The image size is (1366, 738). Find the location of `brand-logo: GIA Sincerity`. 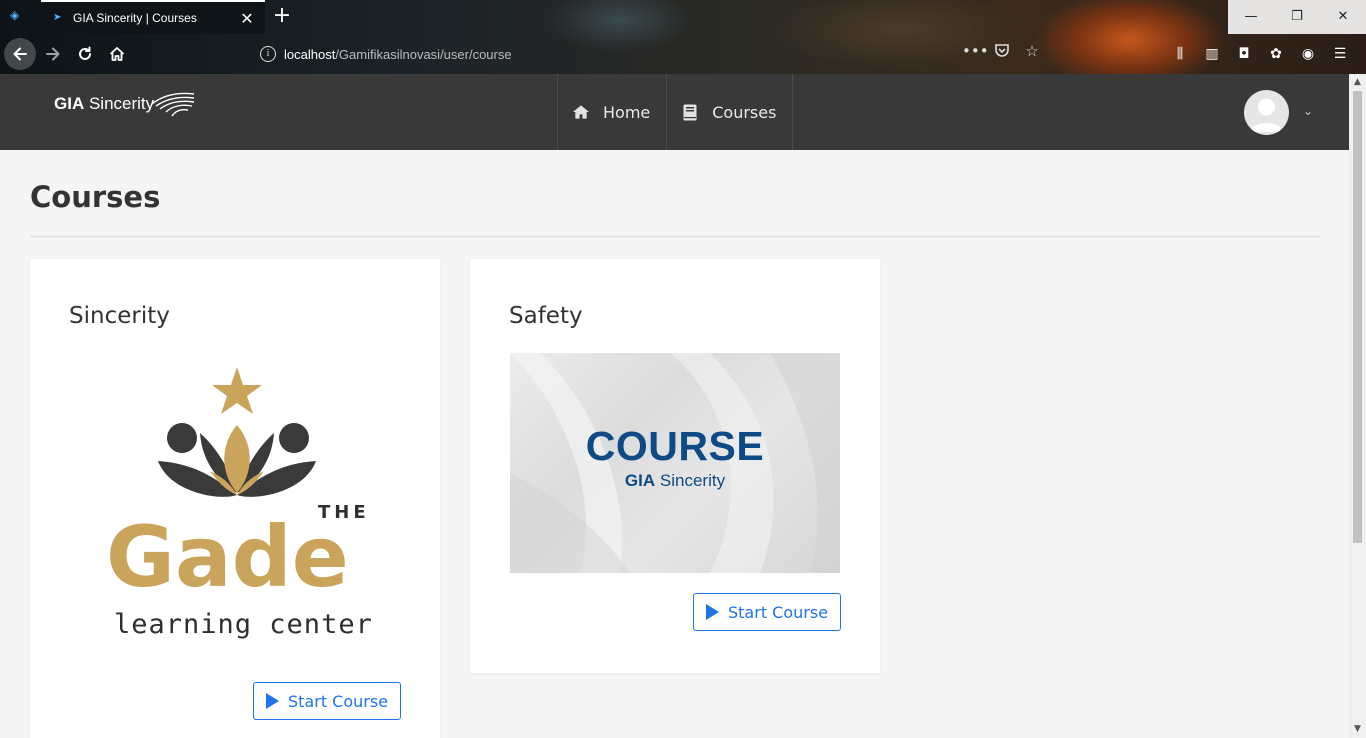

brand-logo: GIA Sincerity is located at coordinates (124, 104).